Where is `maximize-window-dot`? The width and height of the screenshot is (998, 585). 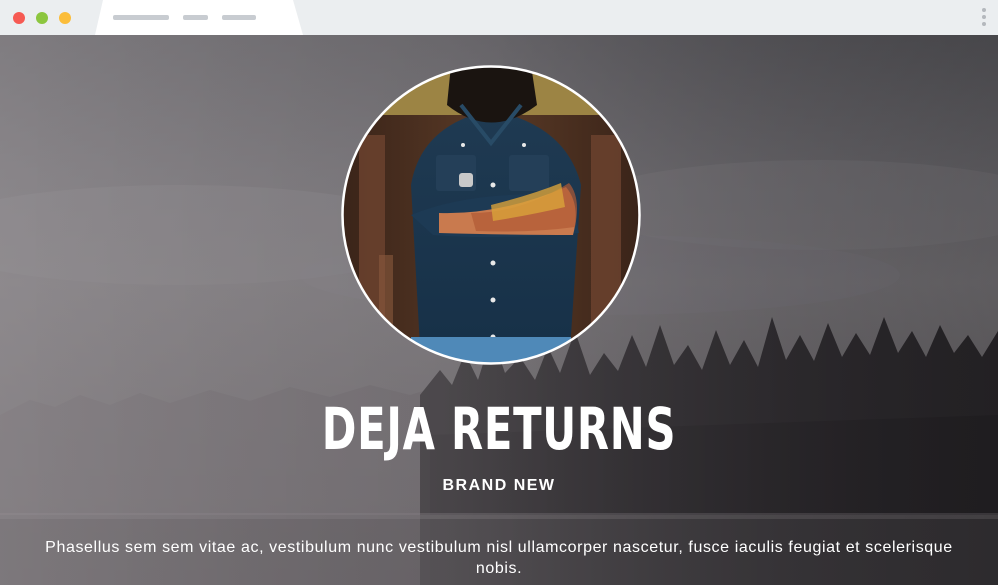
maximize-window-dot is located at coordinates (65, 18).